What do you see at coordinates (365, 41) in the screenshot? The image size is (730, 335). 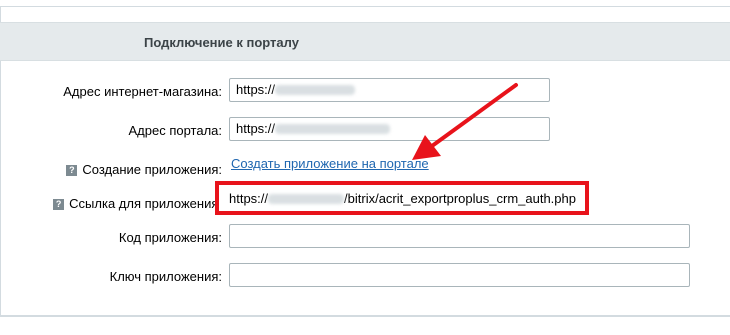 I see `section-header: Подключение к порталу` at bounding box center [365, 41].